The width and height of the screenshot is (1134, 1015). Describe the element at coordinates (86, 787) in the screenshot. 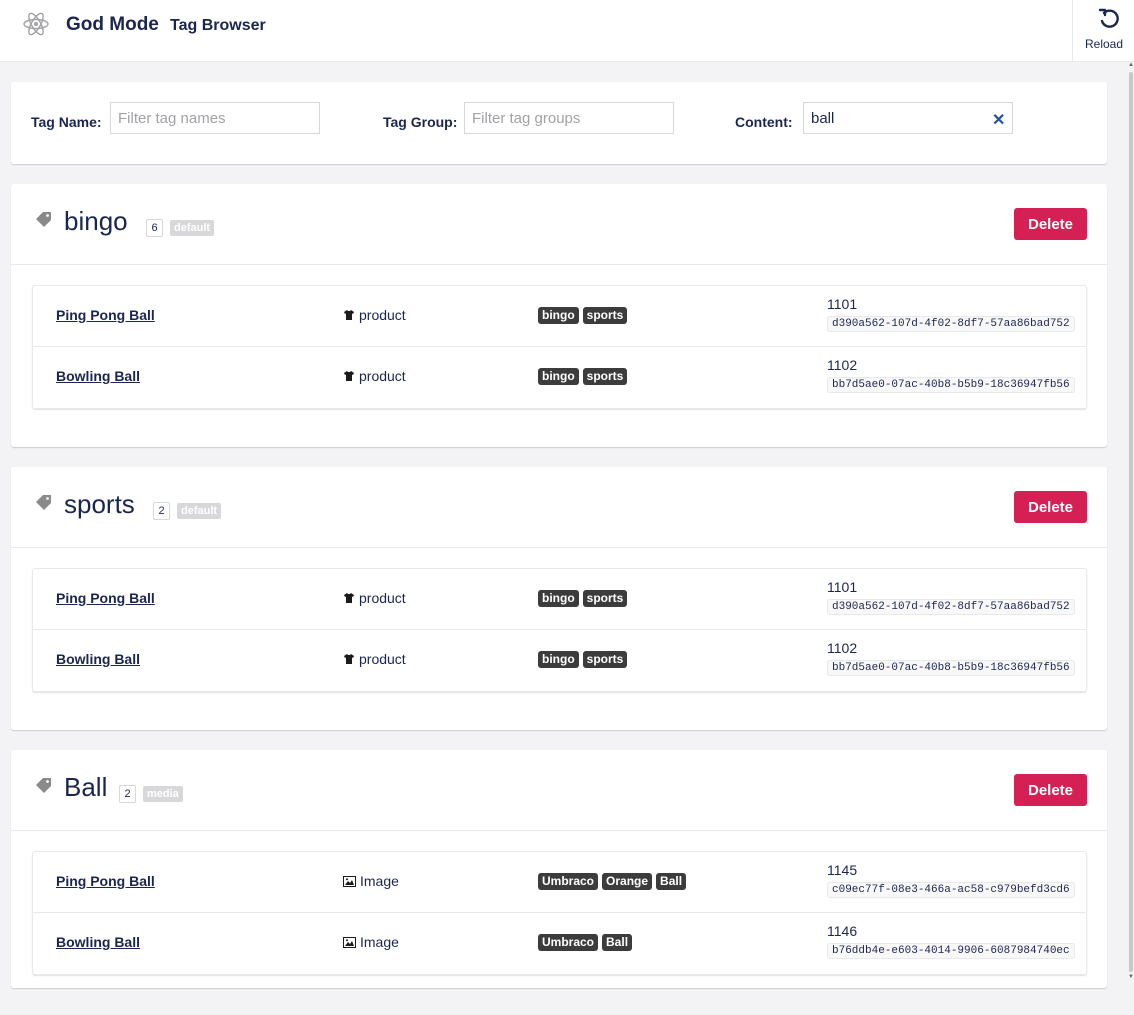

I see `tag-name: Ball` at that location.